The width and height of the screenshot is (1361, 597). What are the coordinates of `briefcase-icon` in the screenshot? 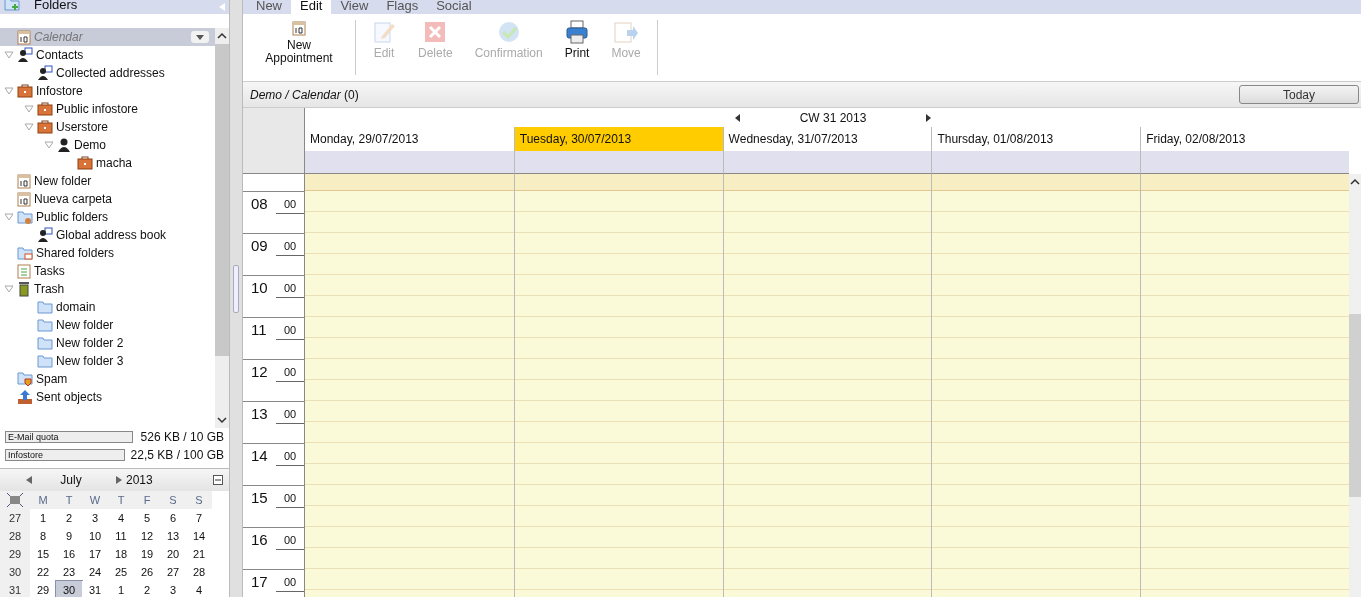 It's located at (85, 163).